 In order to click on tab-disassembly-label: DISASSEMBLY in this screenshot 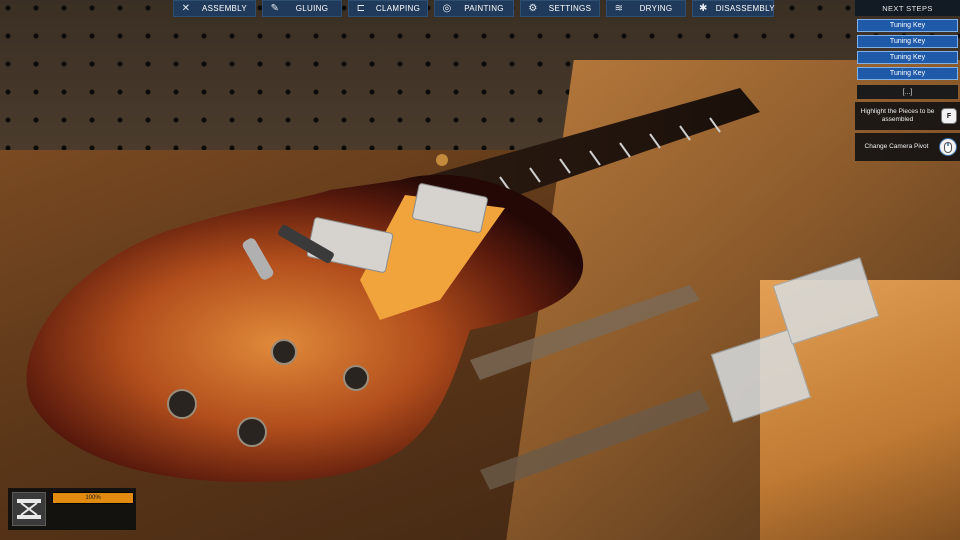, I will do `click(745, 8)`.